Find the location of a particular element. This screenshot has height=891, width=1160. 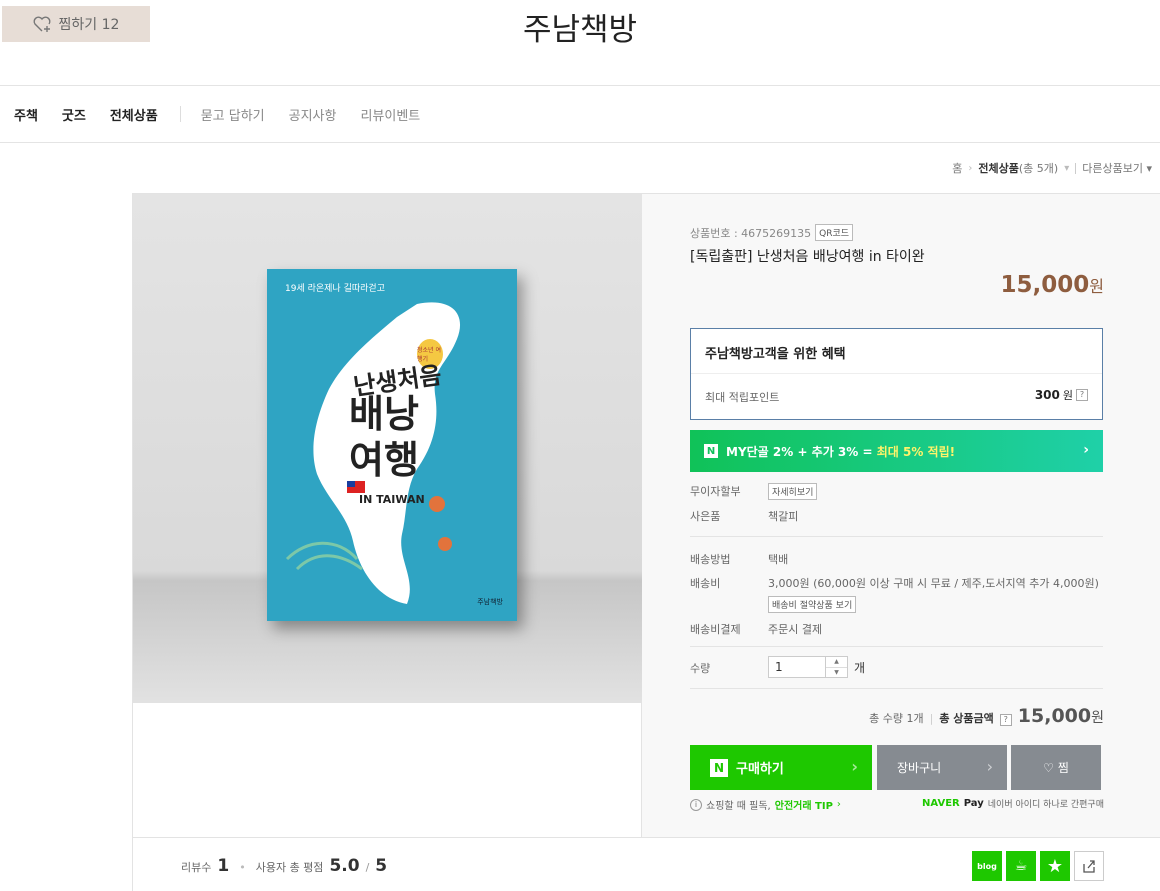

breadcrumb: 홈 › 전체상품(총 5개) ▾ 다른상품보기 ▾ is located at coordinates (1052, 168).